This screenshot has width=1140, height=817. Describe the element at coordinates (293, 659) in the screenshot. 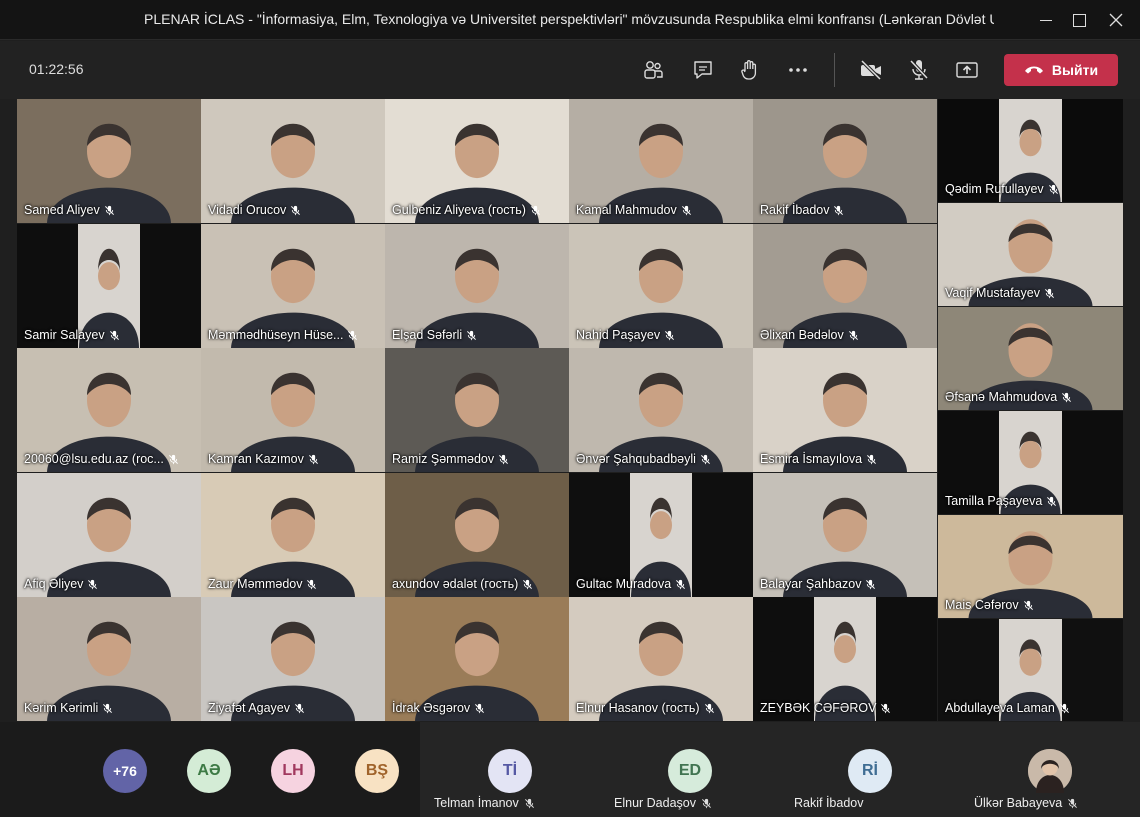

I see `video-tile: Ziyafət Agayev` at that location.